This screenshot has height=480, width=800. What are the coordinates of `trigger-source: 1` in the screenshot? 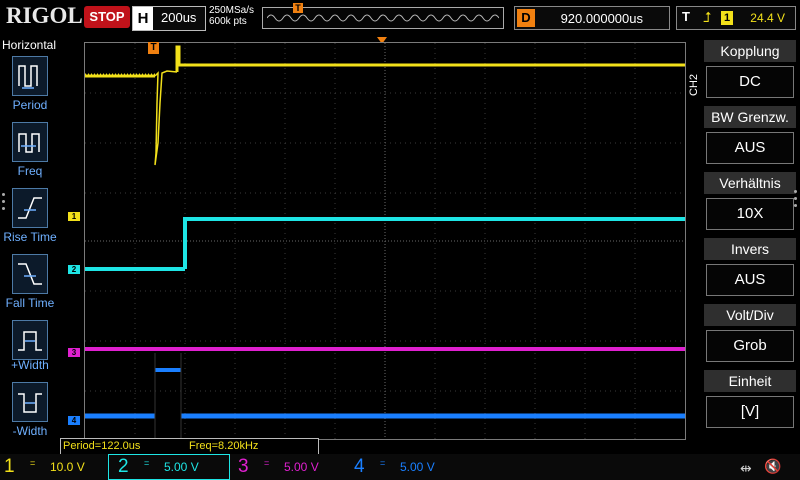 It's located at (727, 18).